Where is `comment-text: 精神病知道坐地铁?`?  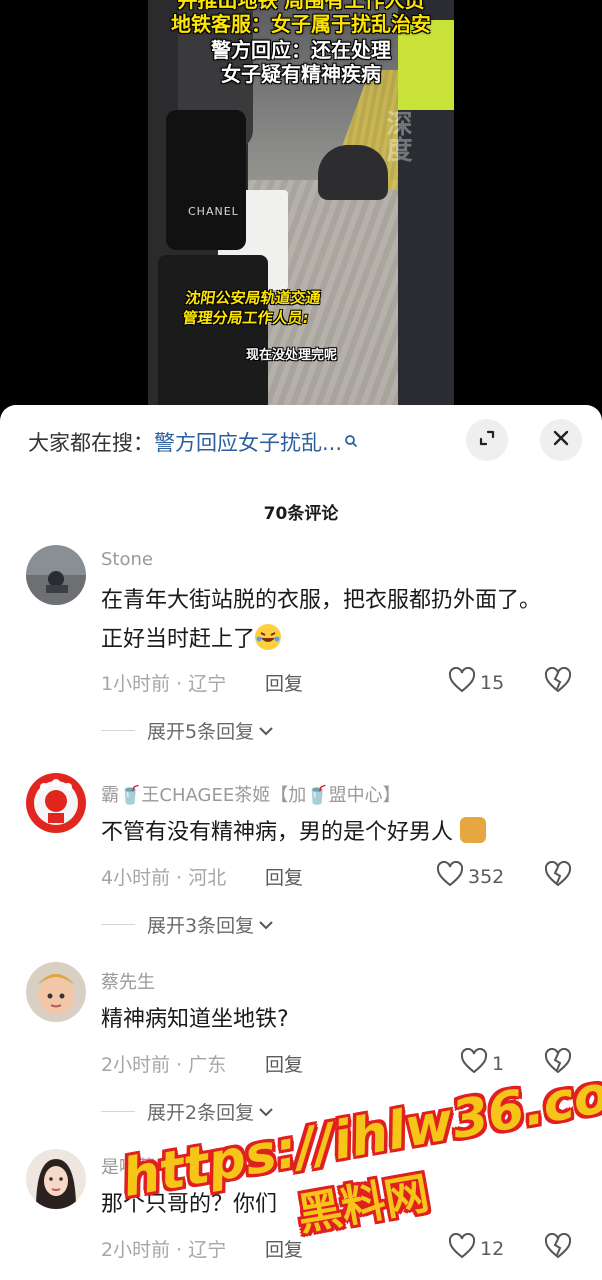
comment-text: 精神病知道坐地铁? is located at coordinates (195, 1019).